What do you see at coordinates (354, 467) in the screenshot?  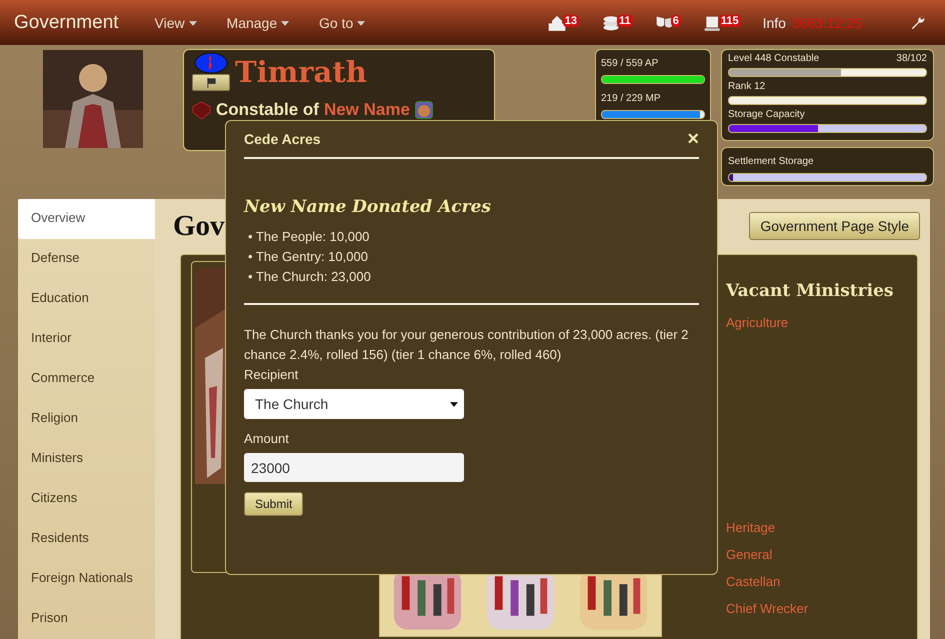 I see `amount-field: 23000` at bounding box center [354, 467].